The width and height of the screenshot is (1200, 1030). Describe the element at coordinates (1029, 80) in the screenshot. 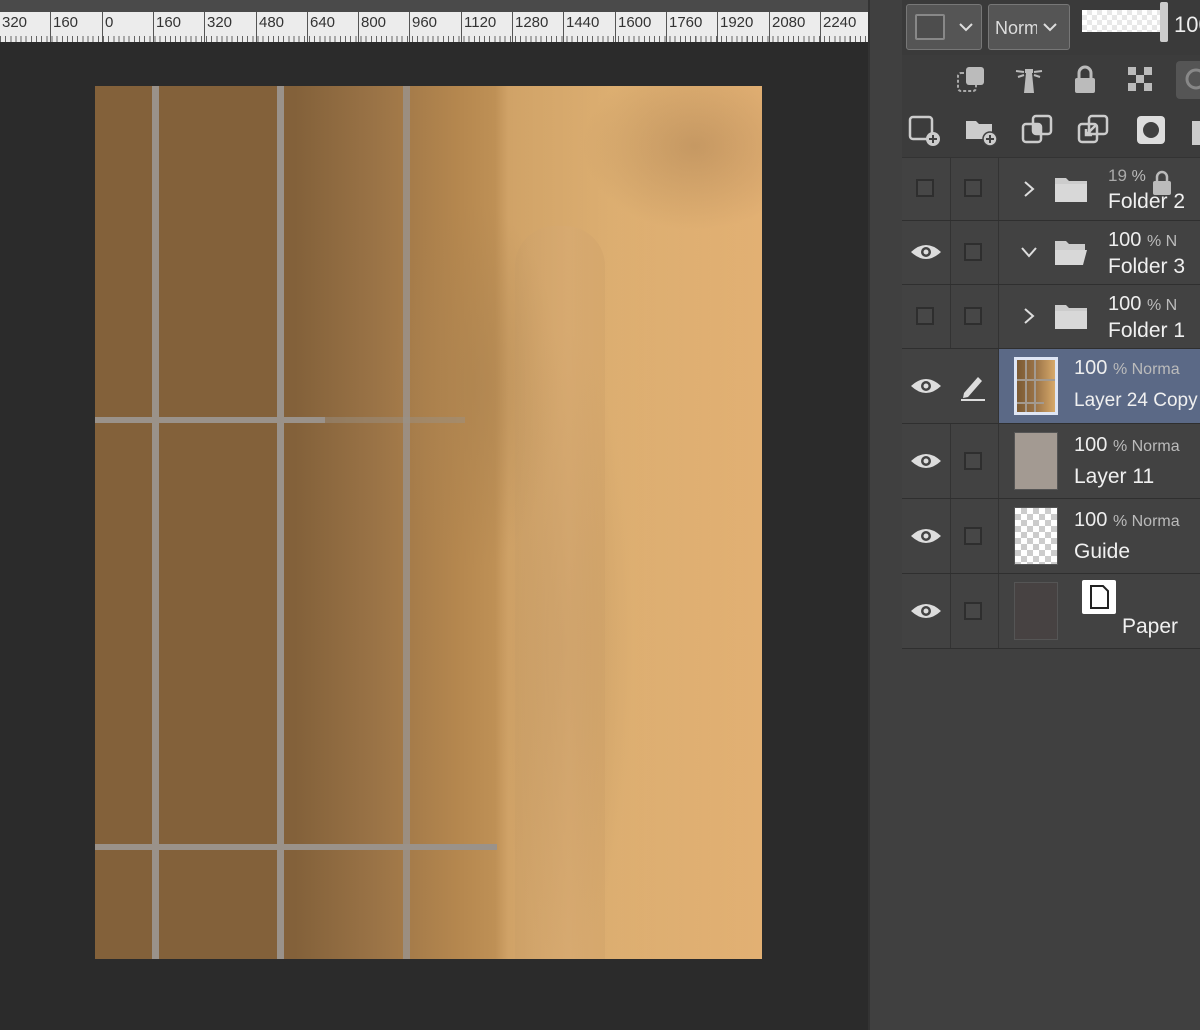

I see `lighthouse-icon` at that location.